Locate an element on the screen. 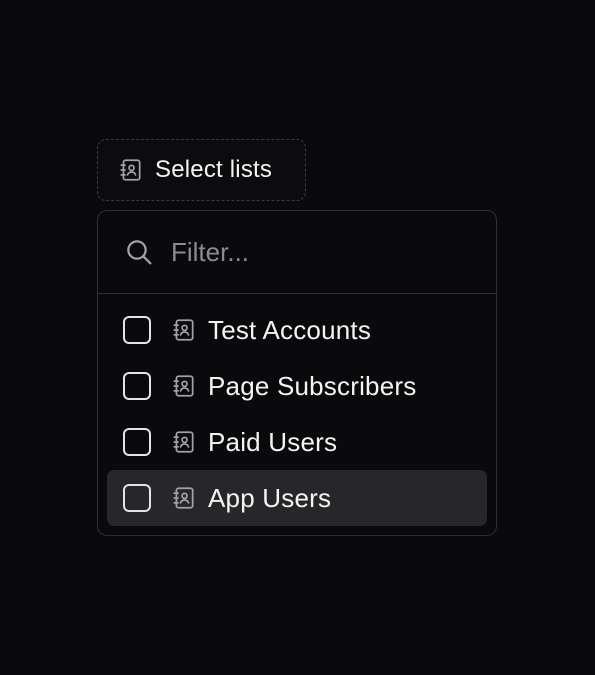 Image resolution: width=595 pixels, height=675 pixels. list-item-page-subscribers: Page Subscribers is located at coordinates (297, 386).